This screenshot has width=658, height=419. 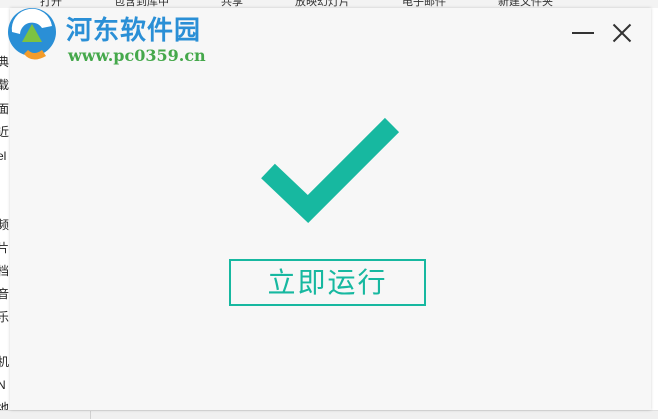 What do you see at coordinates (583, 33) in the screenshot?
I see `minimize-button` at bounding box center [583, 33].